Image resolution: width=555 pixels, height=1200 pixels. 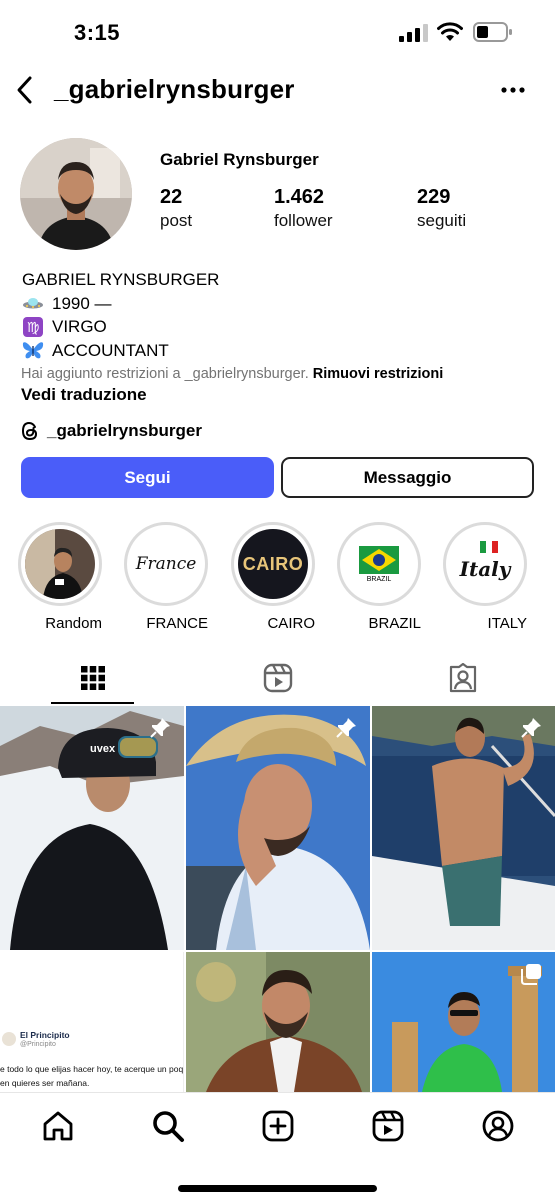 I want to click on tab-grid, so click(x=92, y=678).